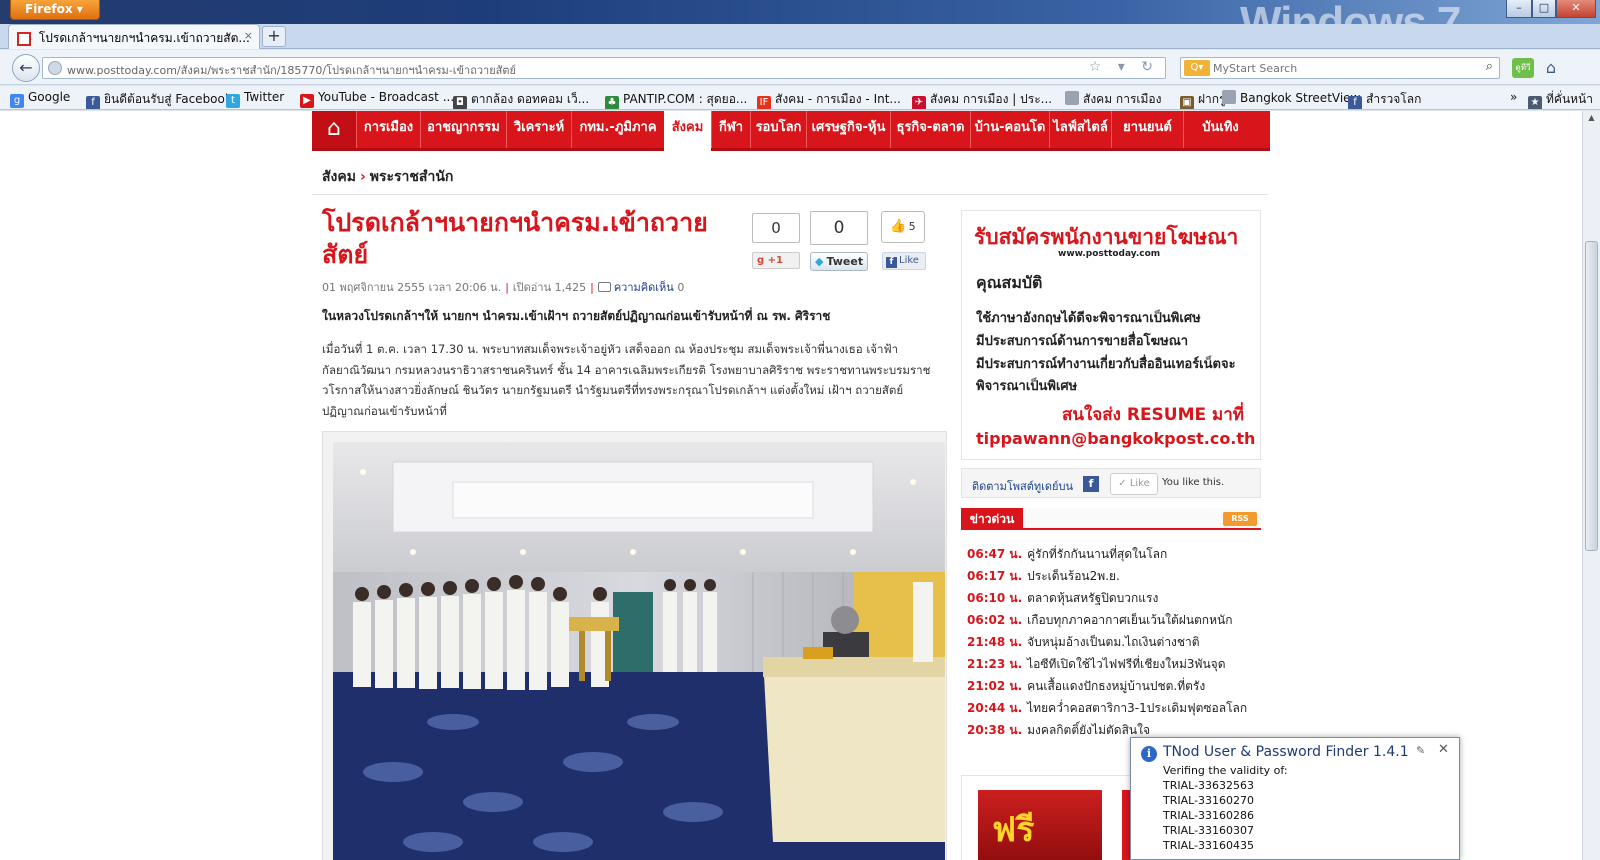  Describe the element at coordinates (26, 68) in the screenshot. I see `back-button: ←` at that location.